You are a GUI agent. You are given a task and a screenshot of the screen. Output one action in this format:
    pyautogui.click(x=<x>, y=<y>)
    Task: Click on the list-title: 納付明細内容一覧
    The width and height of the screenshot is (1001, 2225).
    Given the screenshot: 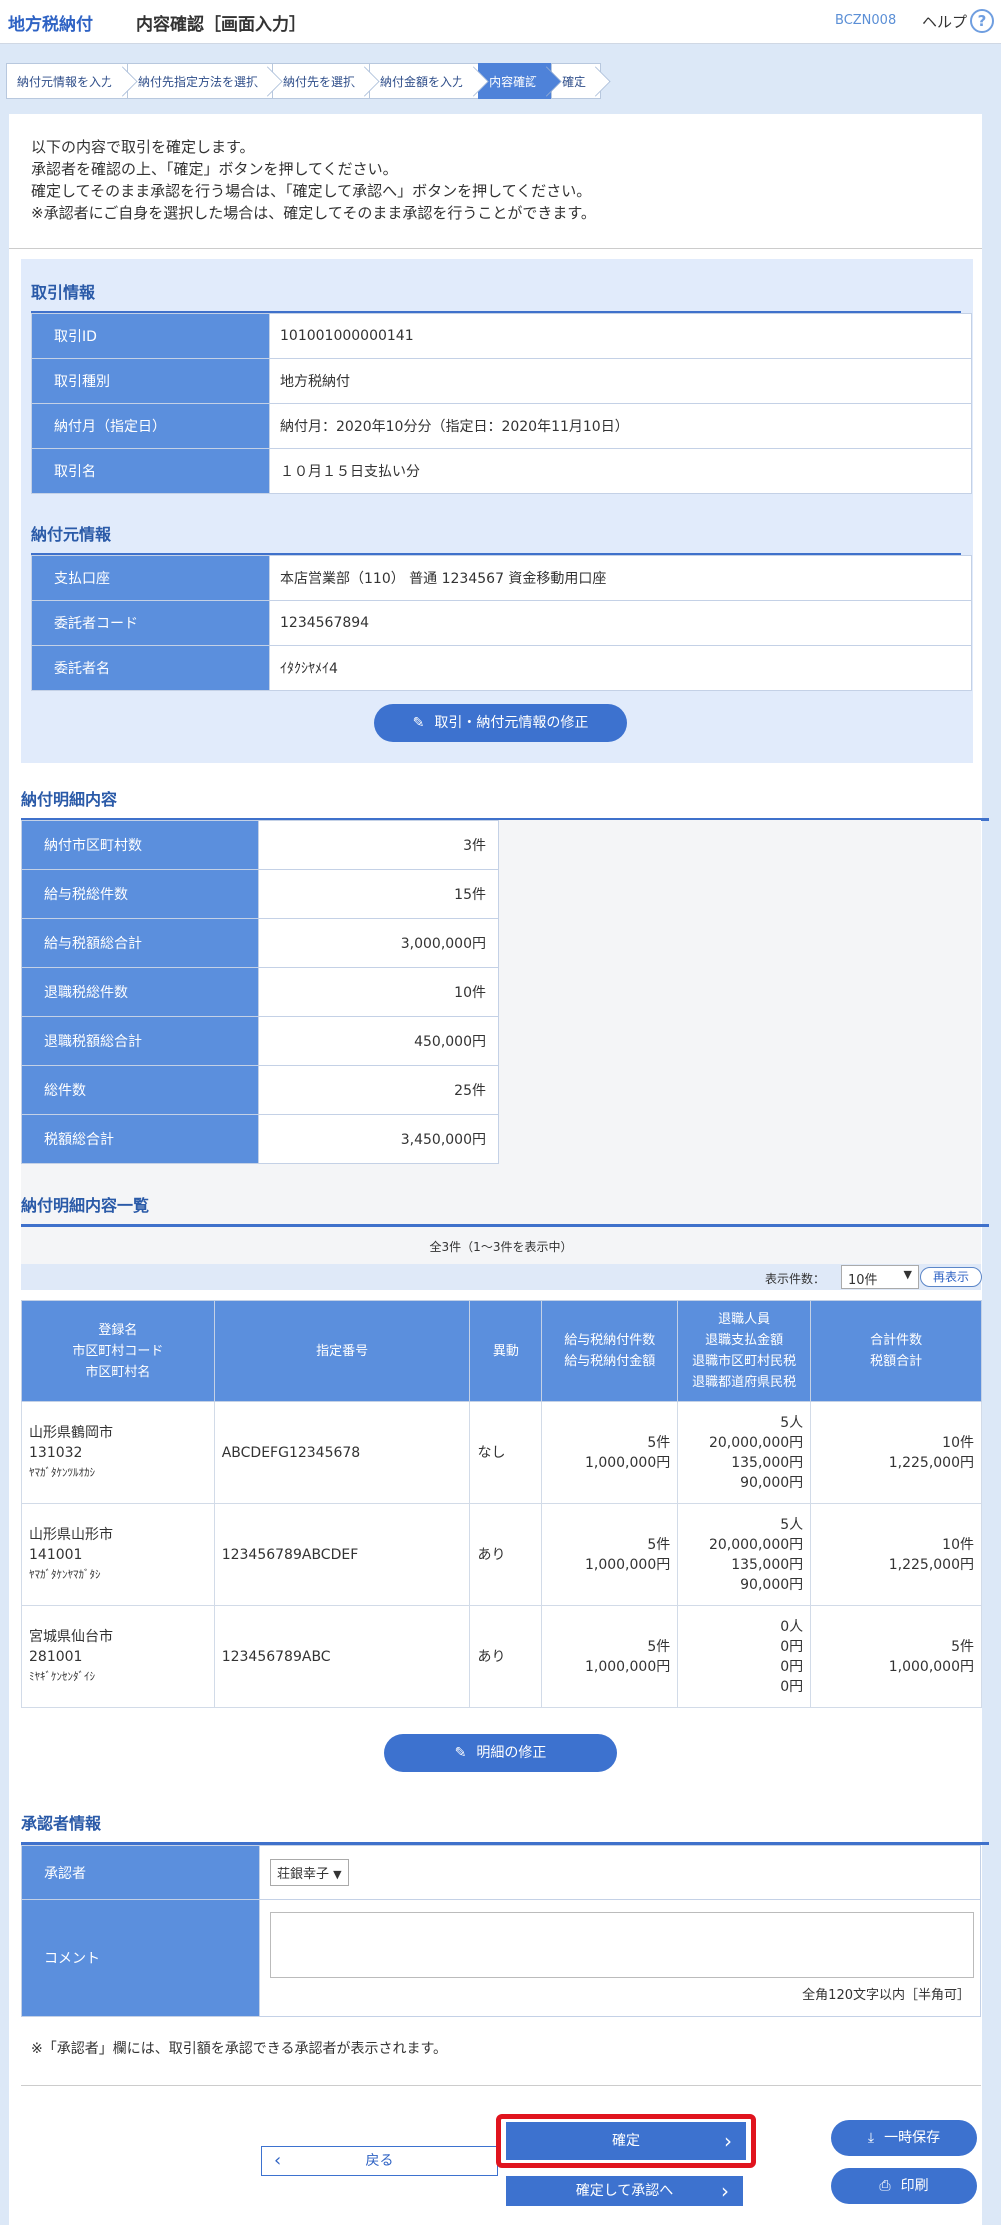 What is the action you would take?
    pyautogui.click(x=505, y=1209)
    